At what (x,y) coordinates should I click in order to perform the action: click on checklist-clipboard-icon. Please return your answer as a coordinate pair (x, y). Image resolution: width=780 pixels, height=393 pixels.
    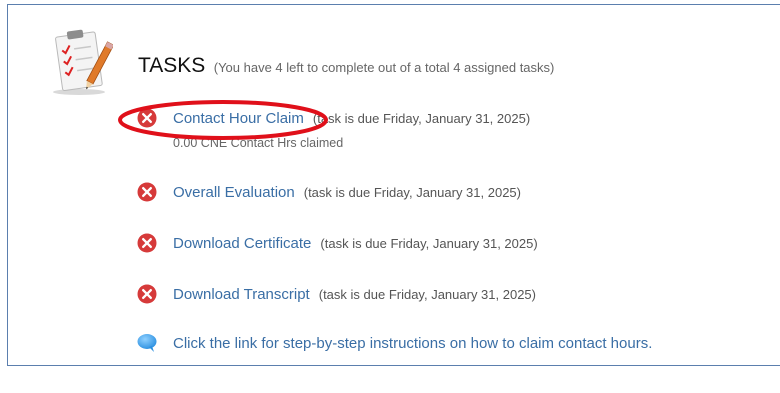
    Looking at the image, I should click on (83, 62).